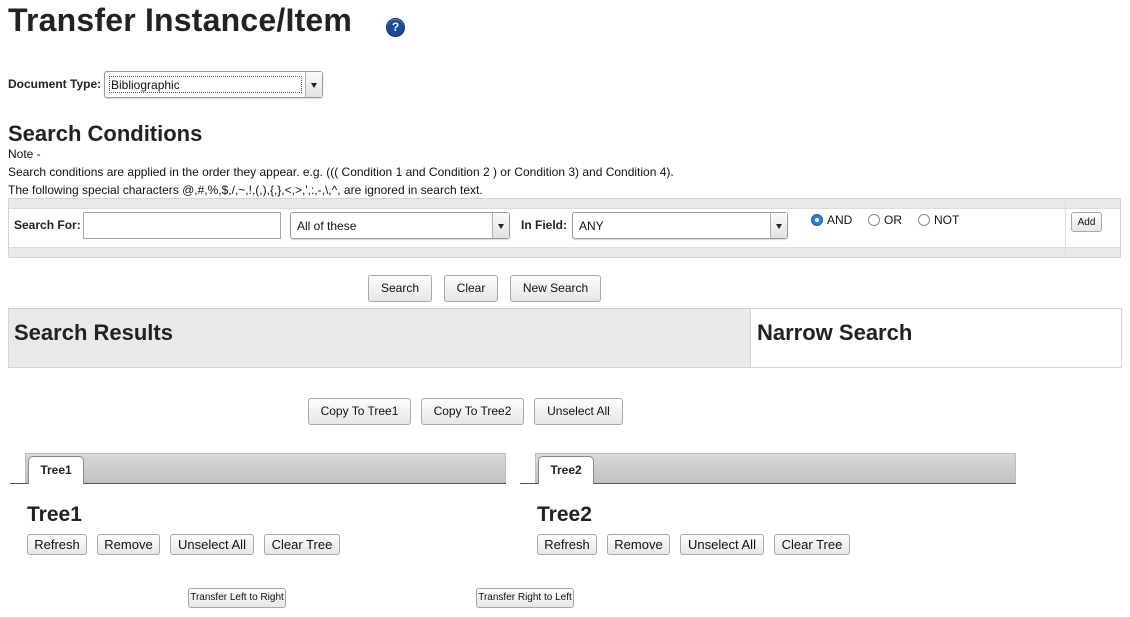 This screenshot has width=1130, height=617. What do you see at coordinates (578, 411) in the screenshot?
I see `unselect-all-button: Unselect All` at bounding box center [578, 411].